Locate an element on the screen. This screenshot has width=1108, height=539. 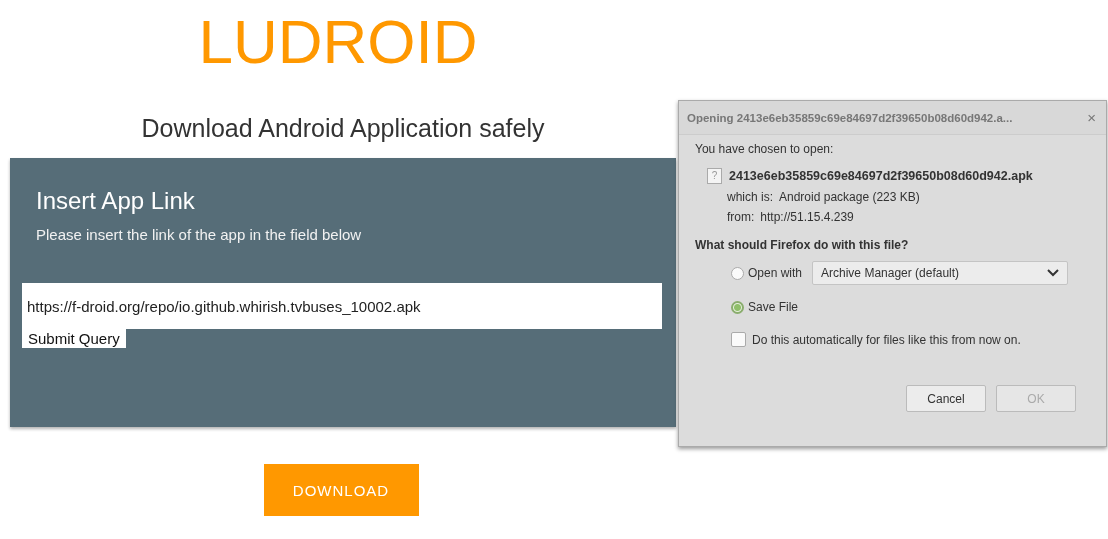
detail-value: http://51.15.4.239 is located at coordinates (807, 217).